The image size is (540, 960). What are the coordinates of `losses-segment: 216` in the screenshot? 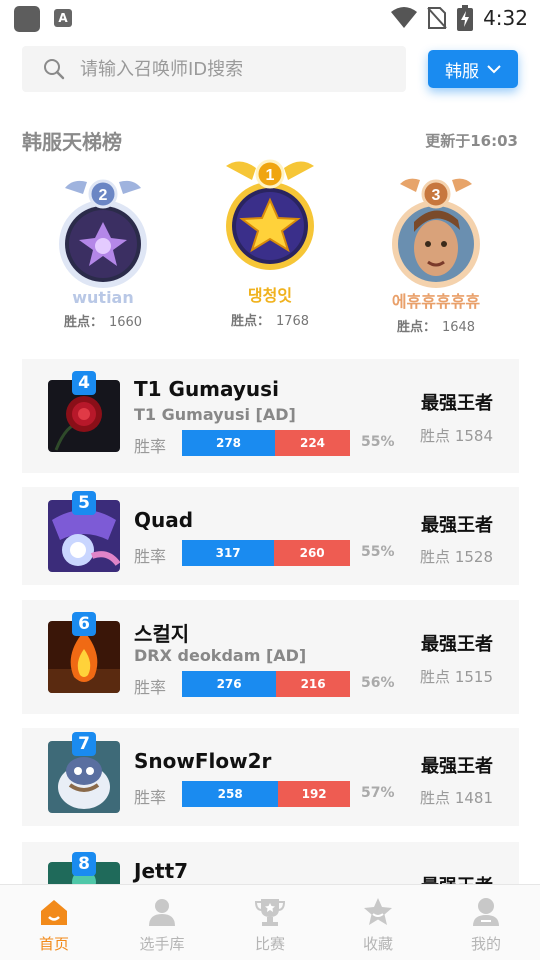 It's located at (313, 684).